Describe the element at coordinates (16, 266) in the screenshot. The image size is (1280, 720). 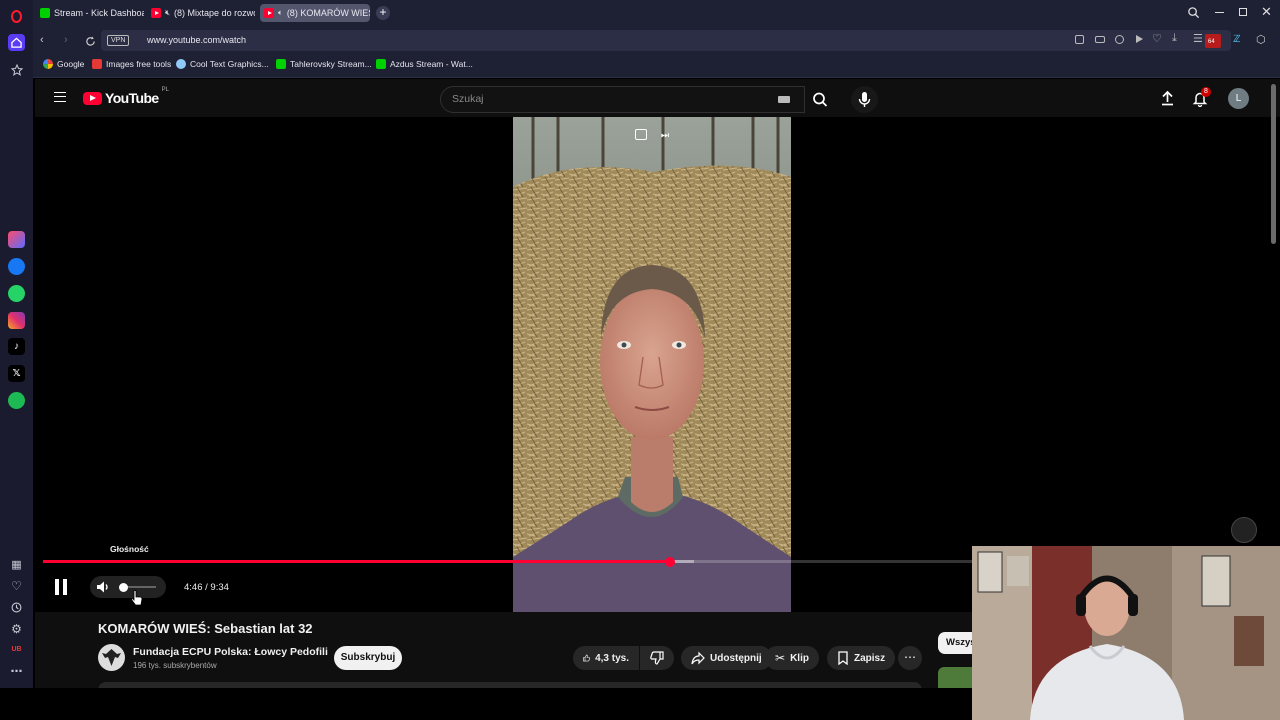
I see `messenger-icon` at that location.